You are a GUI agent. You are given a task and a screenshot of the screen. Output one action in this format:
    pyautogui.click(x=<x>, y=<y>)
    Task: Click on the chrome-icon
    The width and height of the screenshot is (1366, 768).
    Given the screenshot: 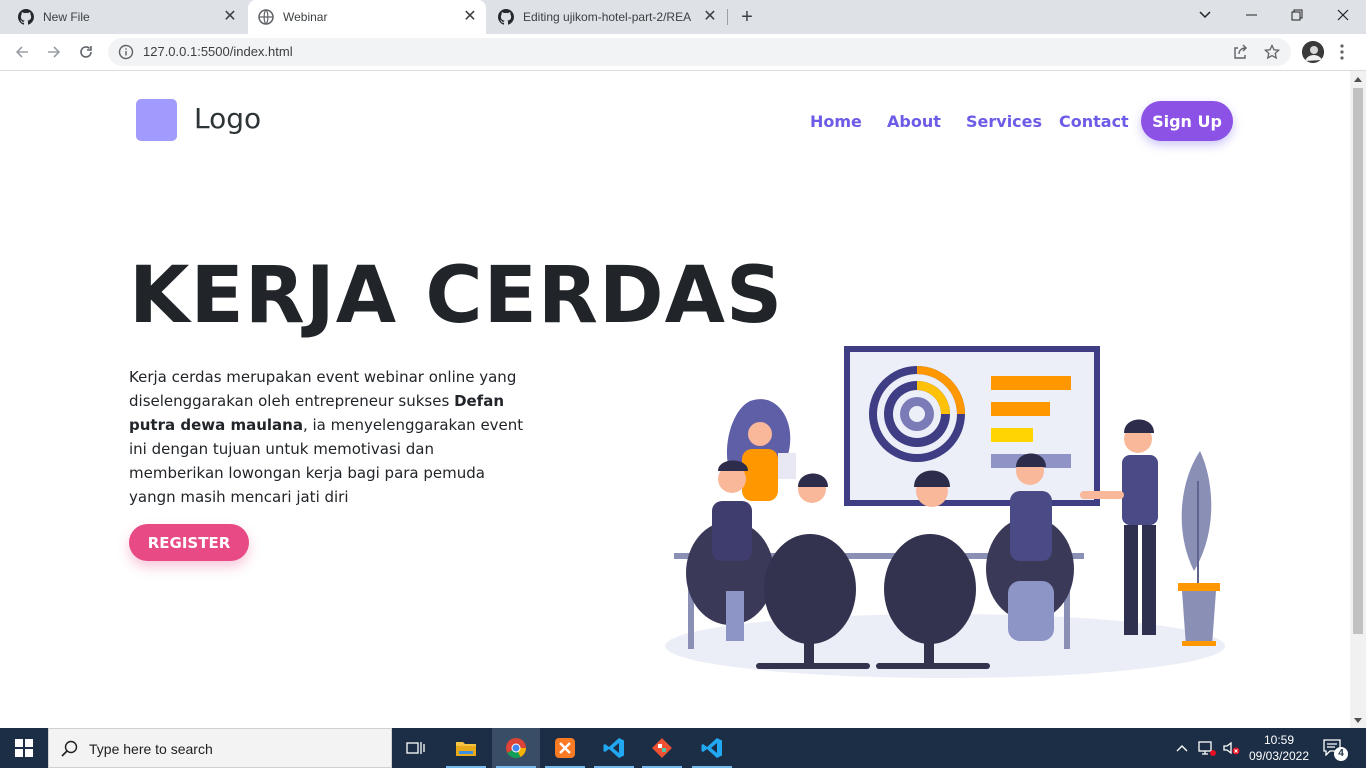 What is the action you would take?
    pyautogui.click(x=516, y=748)
    